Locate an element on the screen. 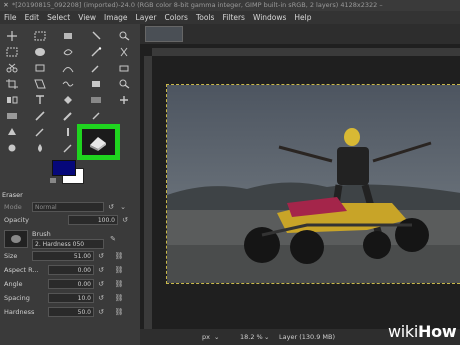 The width and height of the screenshot is (460, 345). size-input: 51.00 is located at coordinates (63, 256).